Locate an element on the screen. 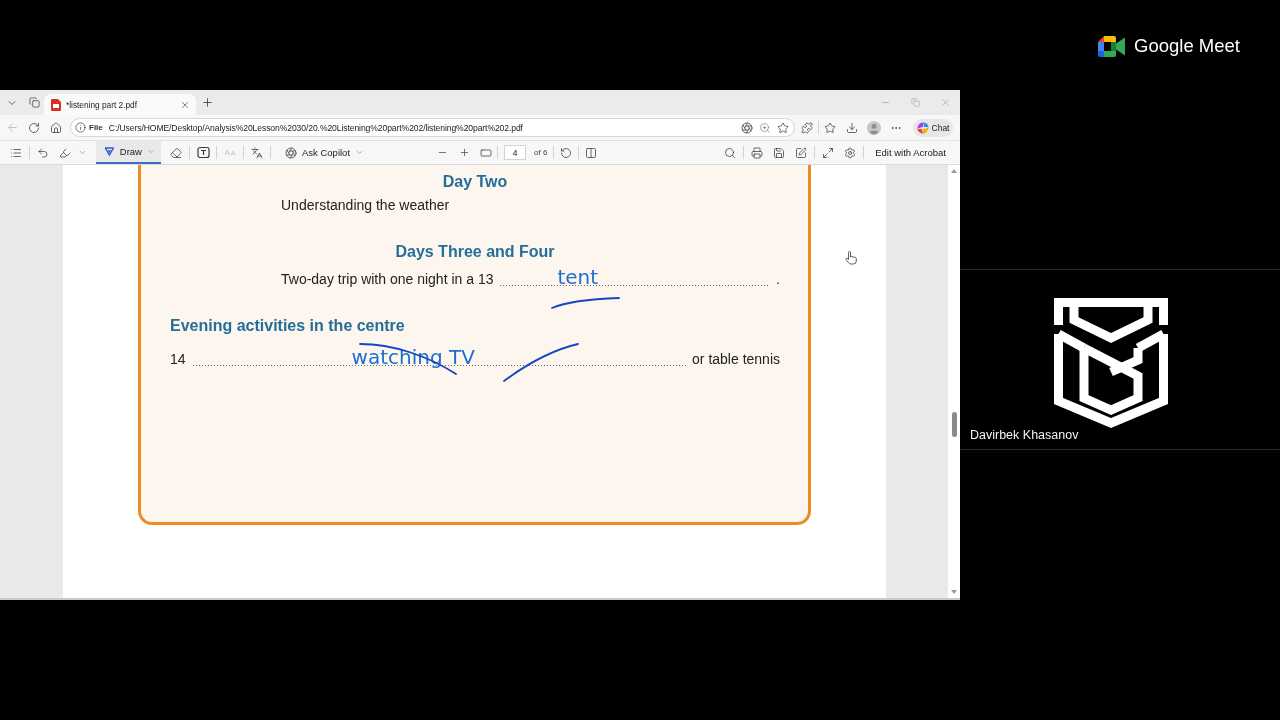 Image resolution: width=1280 pixels, height=720 pixels. chevron-down-icon is located at coordinates (360, 152).